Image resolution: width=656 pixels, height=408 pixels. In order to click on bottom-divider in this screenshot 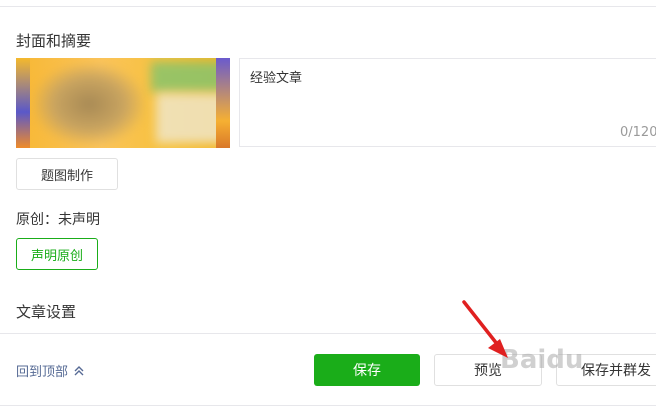, I will do `click(328, 405)`.